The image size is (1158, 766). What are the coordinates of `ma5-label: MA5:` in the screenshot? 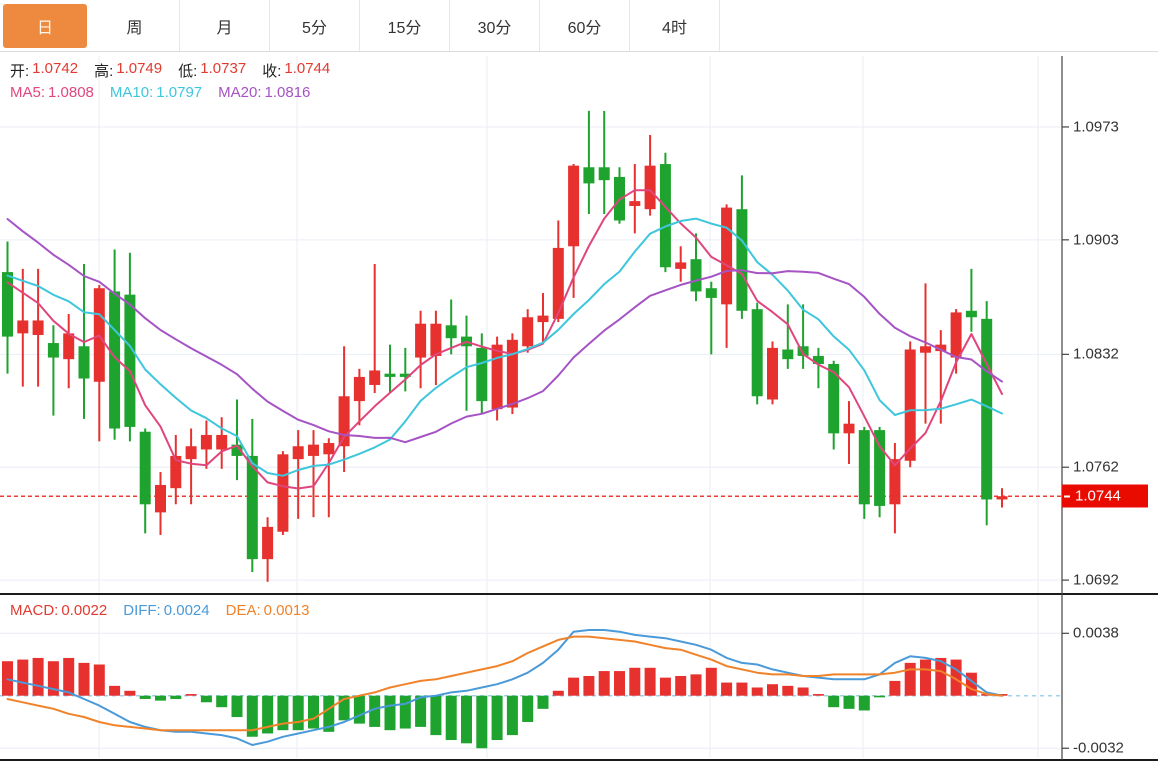 It's located at (28, 92).